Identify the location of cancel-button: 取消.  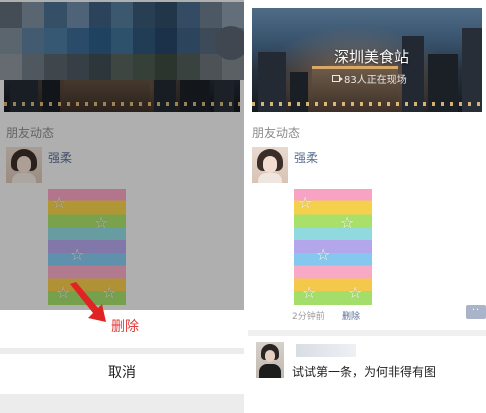
(122, 374).